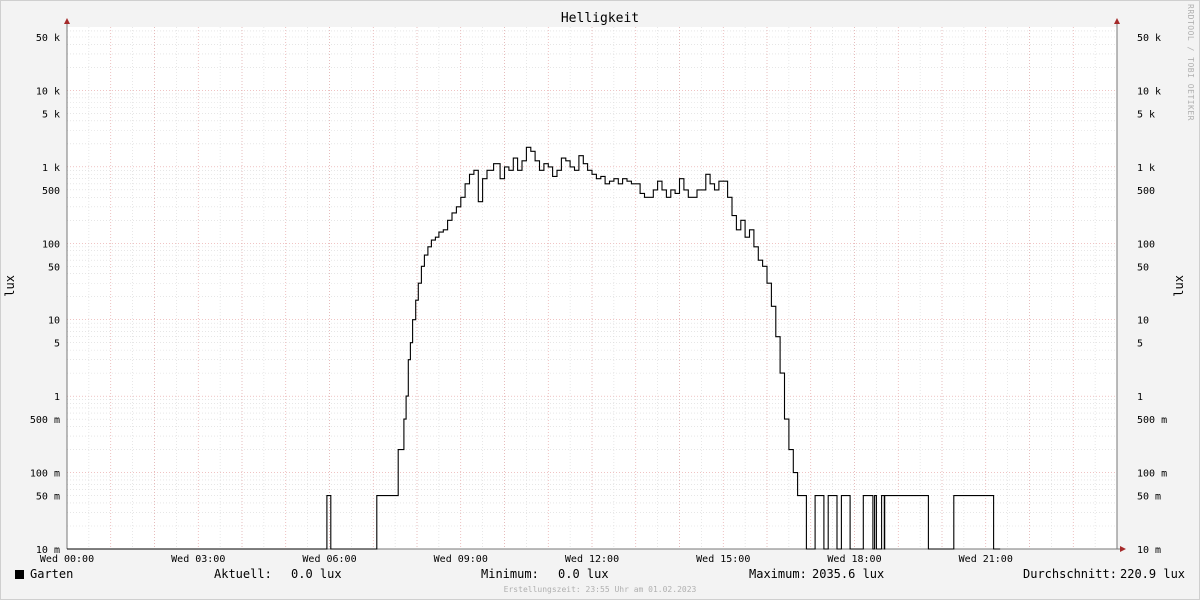 The width and height of the screenshot is (1200, 600). Describe the element at coordinates (1149, 550) in the screenshot. I see `y-tick-label: 10 m` at that location.